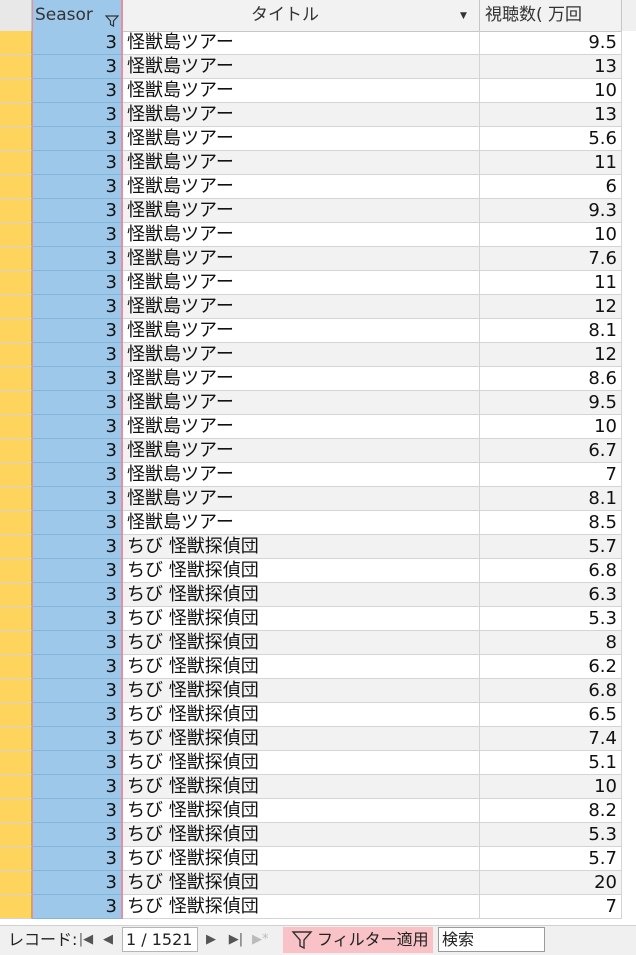 This screenshot has width=636, height=955. I want to click on table-row: 3 怪獣島ツアー 6, so click(318, 187).